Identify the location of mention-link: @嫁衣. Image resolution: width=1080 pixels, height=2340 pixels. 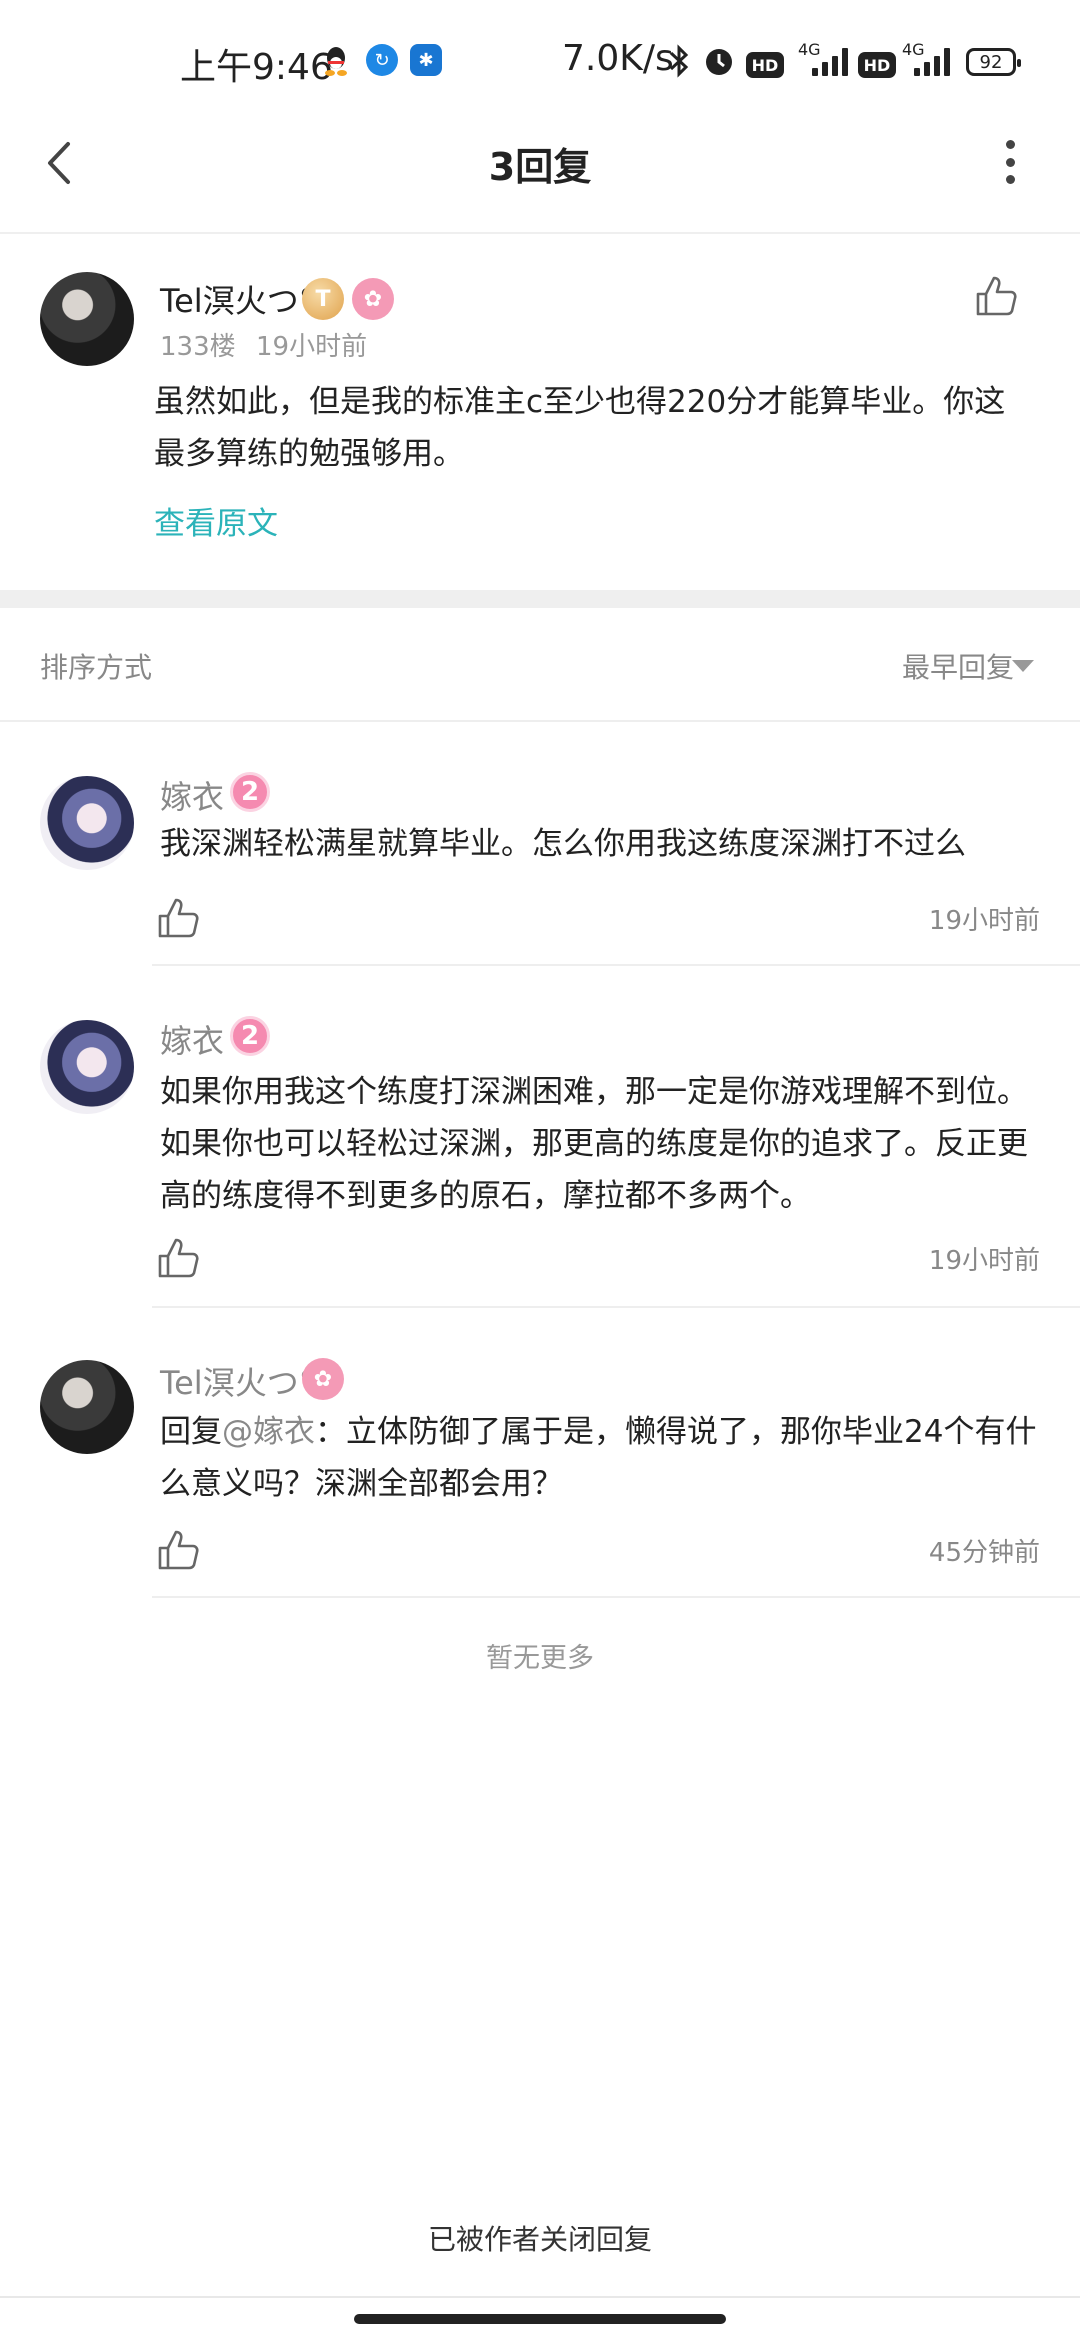
(268, 1432).